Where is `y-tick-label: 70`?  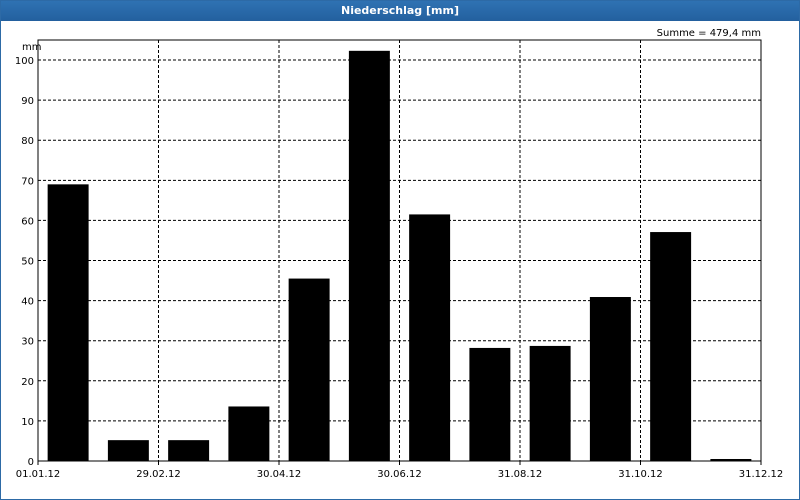
y-tick-label: 70 is located at coordinates (27, 181).